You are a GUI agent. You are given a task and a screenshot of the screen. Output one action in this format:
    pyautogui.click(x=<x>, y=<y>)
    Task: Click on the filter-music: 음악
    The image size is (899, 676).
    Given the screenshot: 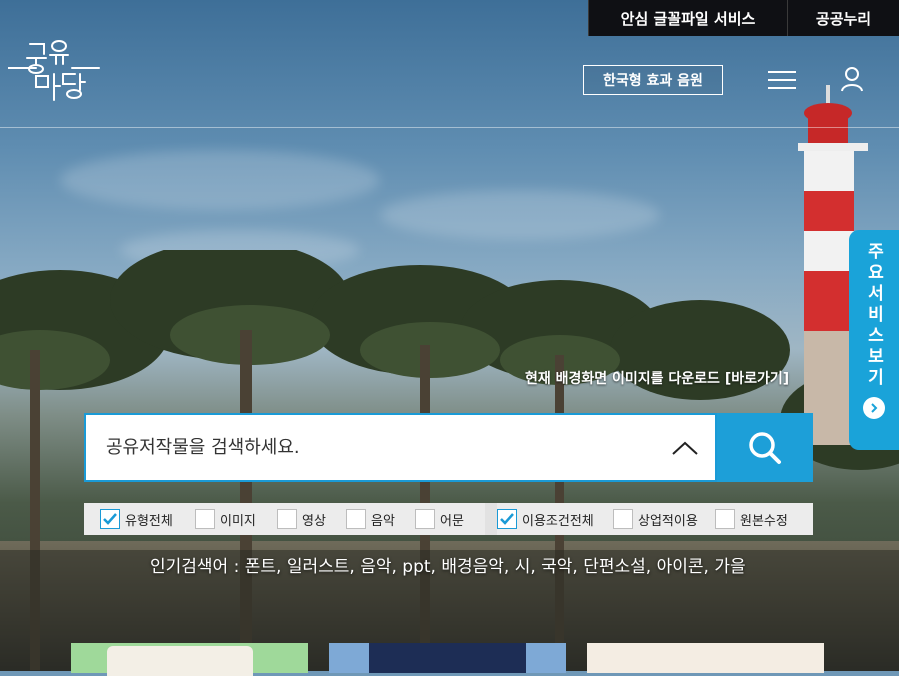 What is the action you would take?
    pyautogui.click(x=380, y=519)
    